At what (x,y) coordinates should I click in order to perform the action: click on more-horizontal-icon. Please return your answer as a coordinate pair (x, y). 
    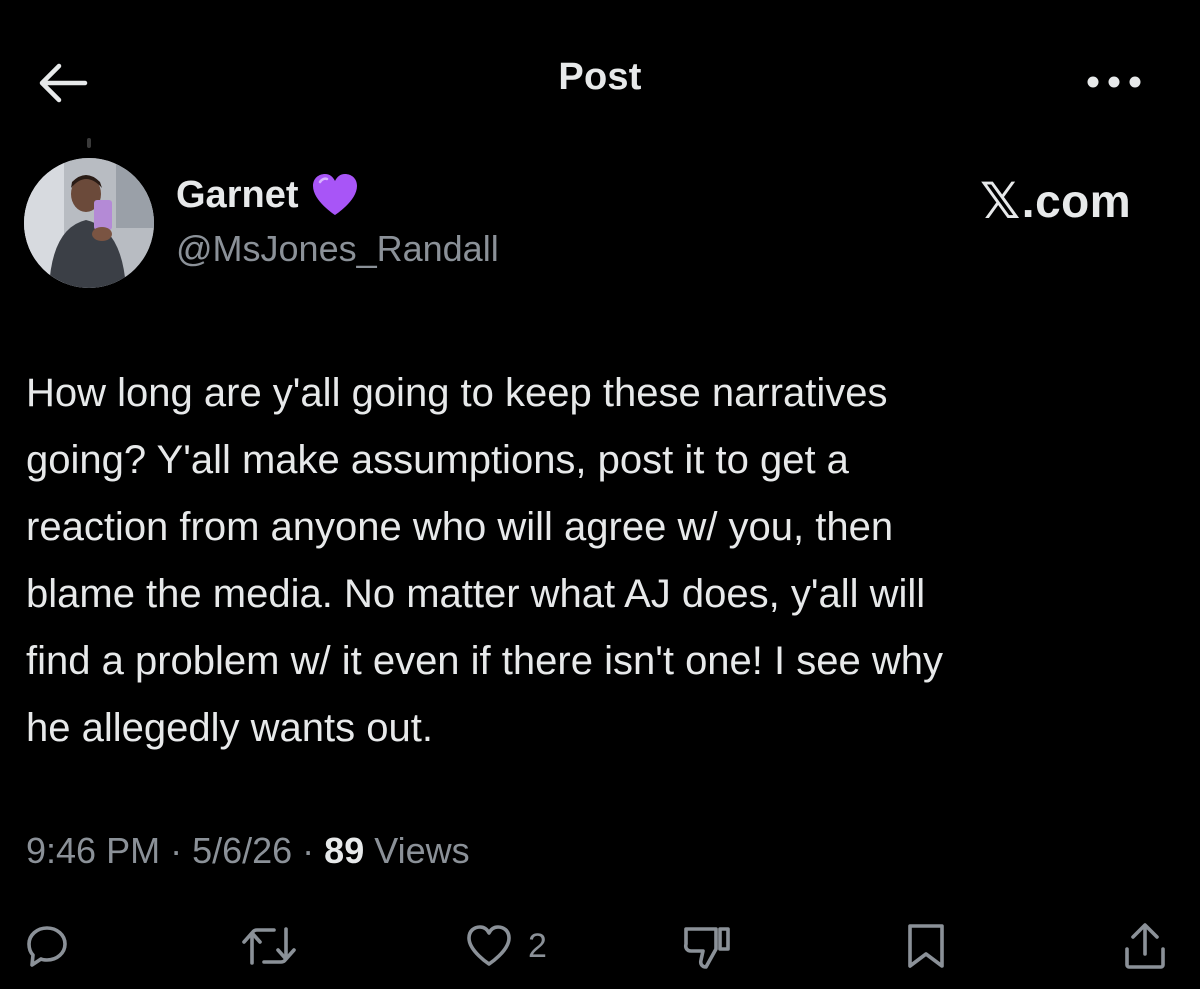
    Looking at the image, I should click on (1114, 82).